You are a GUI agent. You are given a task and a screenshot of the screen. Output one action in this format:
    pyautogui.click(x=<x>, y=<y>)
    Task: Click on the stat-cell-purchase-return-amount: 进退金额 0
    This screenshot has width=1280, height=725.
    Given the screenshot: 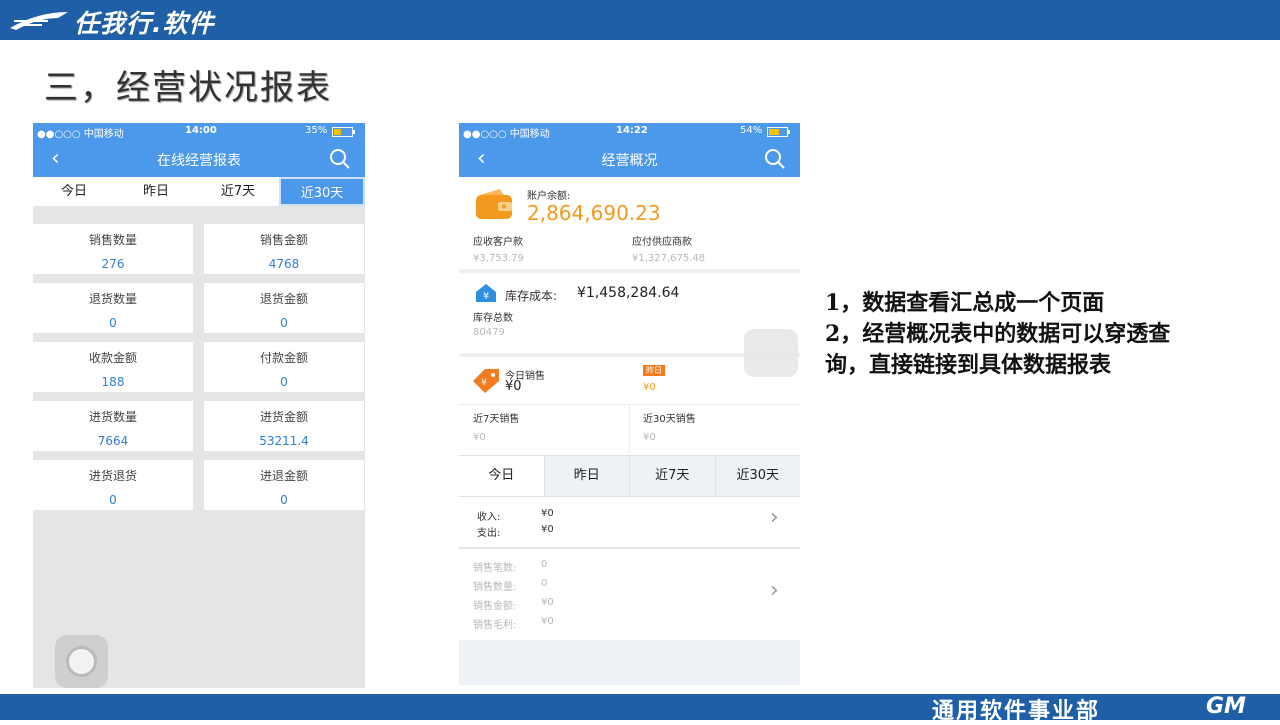 What is the action you would take?
    pyautogui.click(x=284, y=485)
    